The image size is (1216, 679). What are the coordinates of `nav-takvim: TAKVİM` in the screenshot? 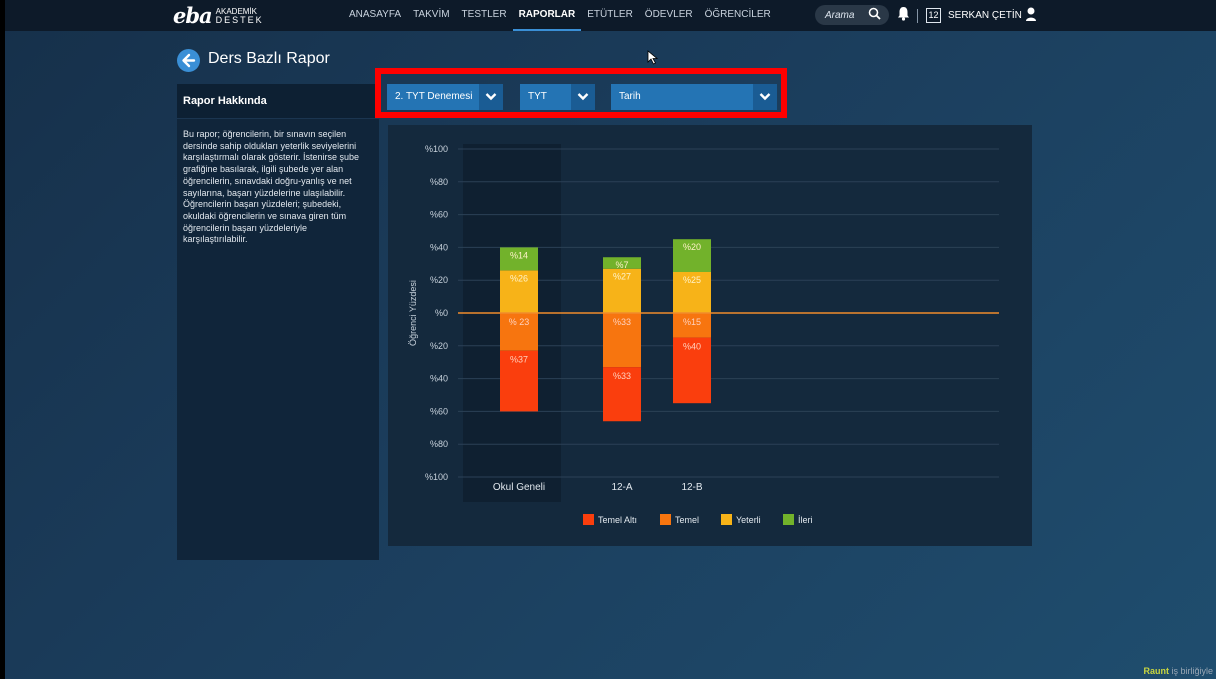 It's located at (431, 15).